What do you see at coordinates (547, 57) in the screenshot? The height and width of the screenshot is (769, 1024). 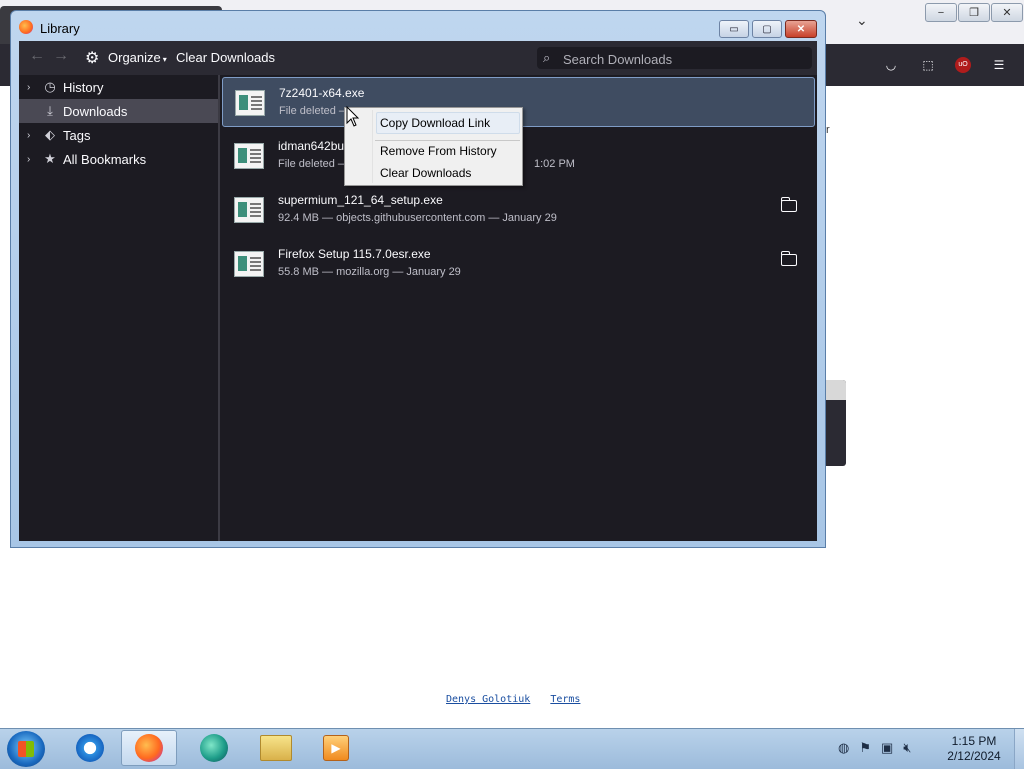 I see `search-icon: ⌕` at bounding box center [547, 57].